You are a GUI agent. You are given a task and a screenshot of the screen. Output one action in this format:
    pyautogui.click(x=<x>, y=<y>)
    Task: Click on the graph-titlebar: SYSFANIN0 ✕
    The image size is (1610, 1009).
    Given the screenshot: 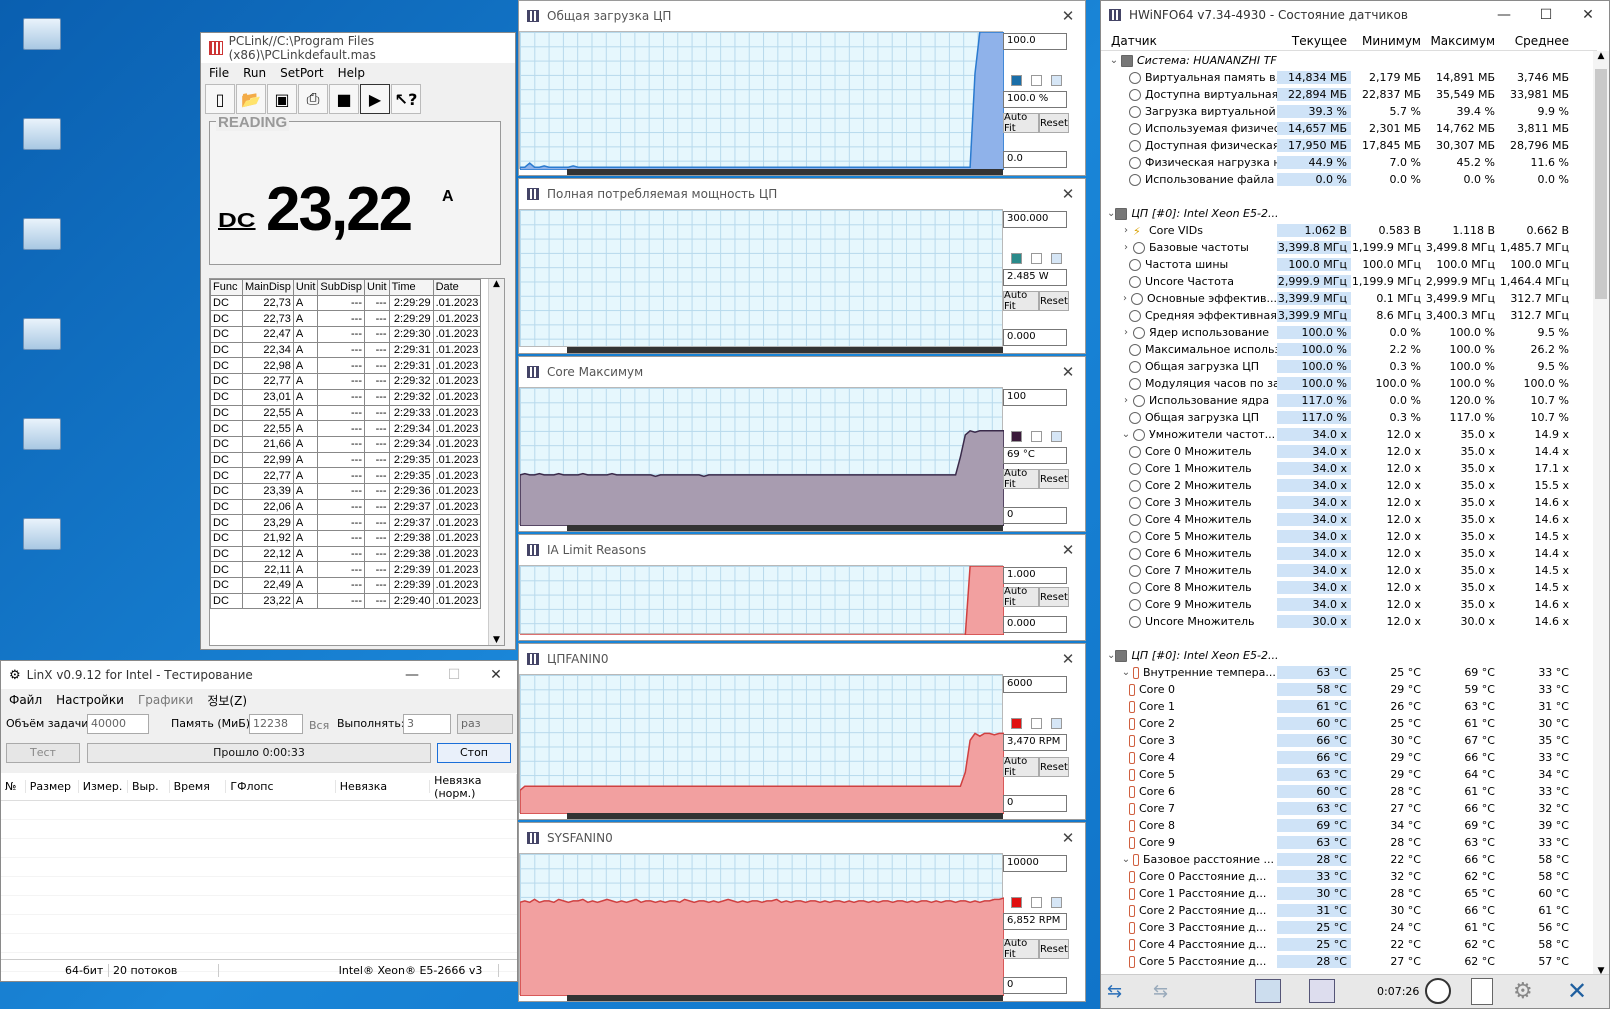 What is the action you would take?
    pyautogui.click(x=802, y=838)
    